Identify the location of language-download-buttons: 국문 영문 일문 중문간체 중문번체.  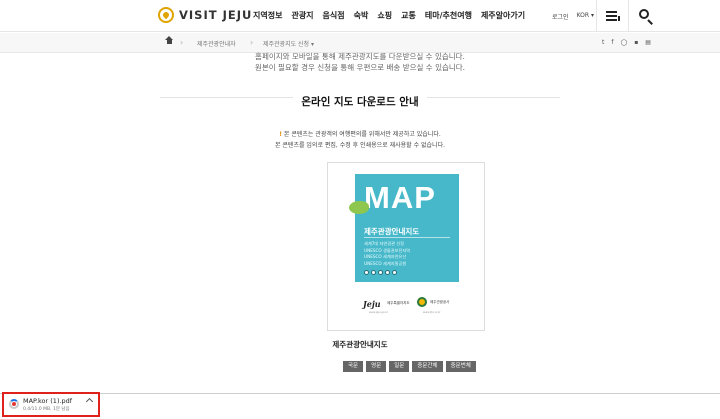
(409, 366).